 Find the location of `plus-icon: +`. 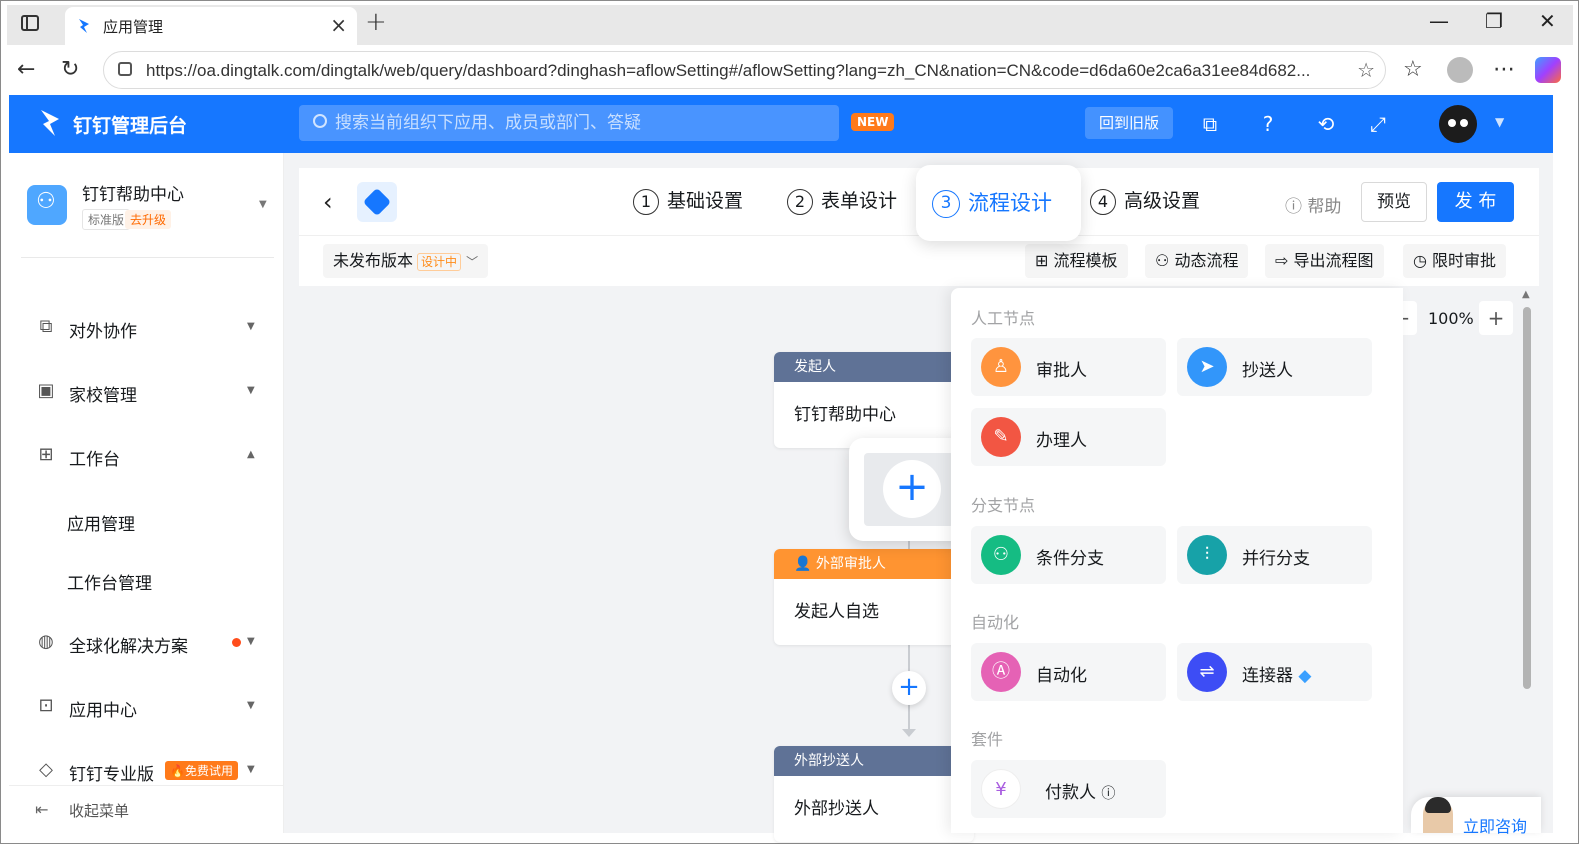

plus-icon: + is located at coordinates (912, 489).